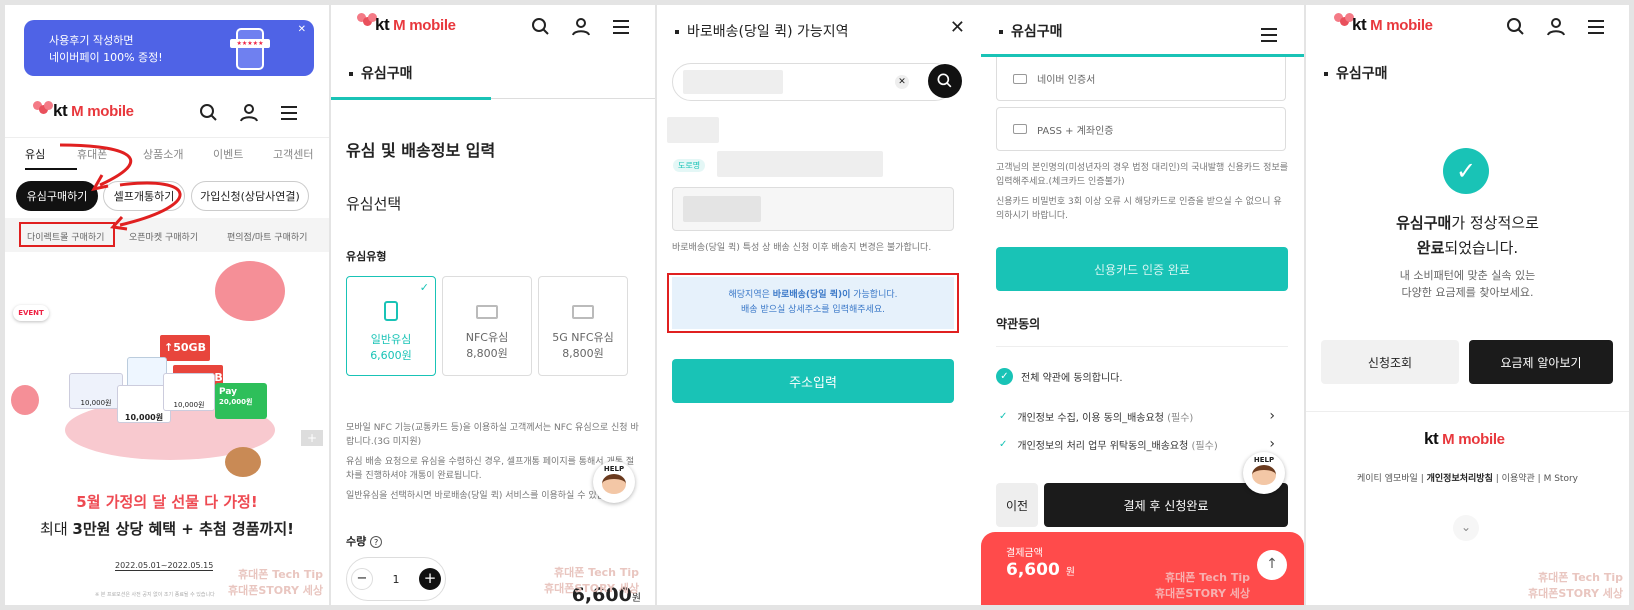 The width and height of the screenshot is (1634, 610). I want to click on nav-tabs: 유심 휴대폰 상품소개 이벤트 고객센터, so click(177, 158).